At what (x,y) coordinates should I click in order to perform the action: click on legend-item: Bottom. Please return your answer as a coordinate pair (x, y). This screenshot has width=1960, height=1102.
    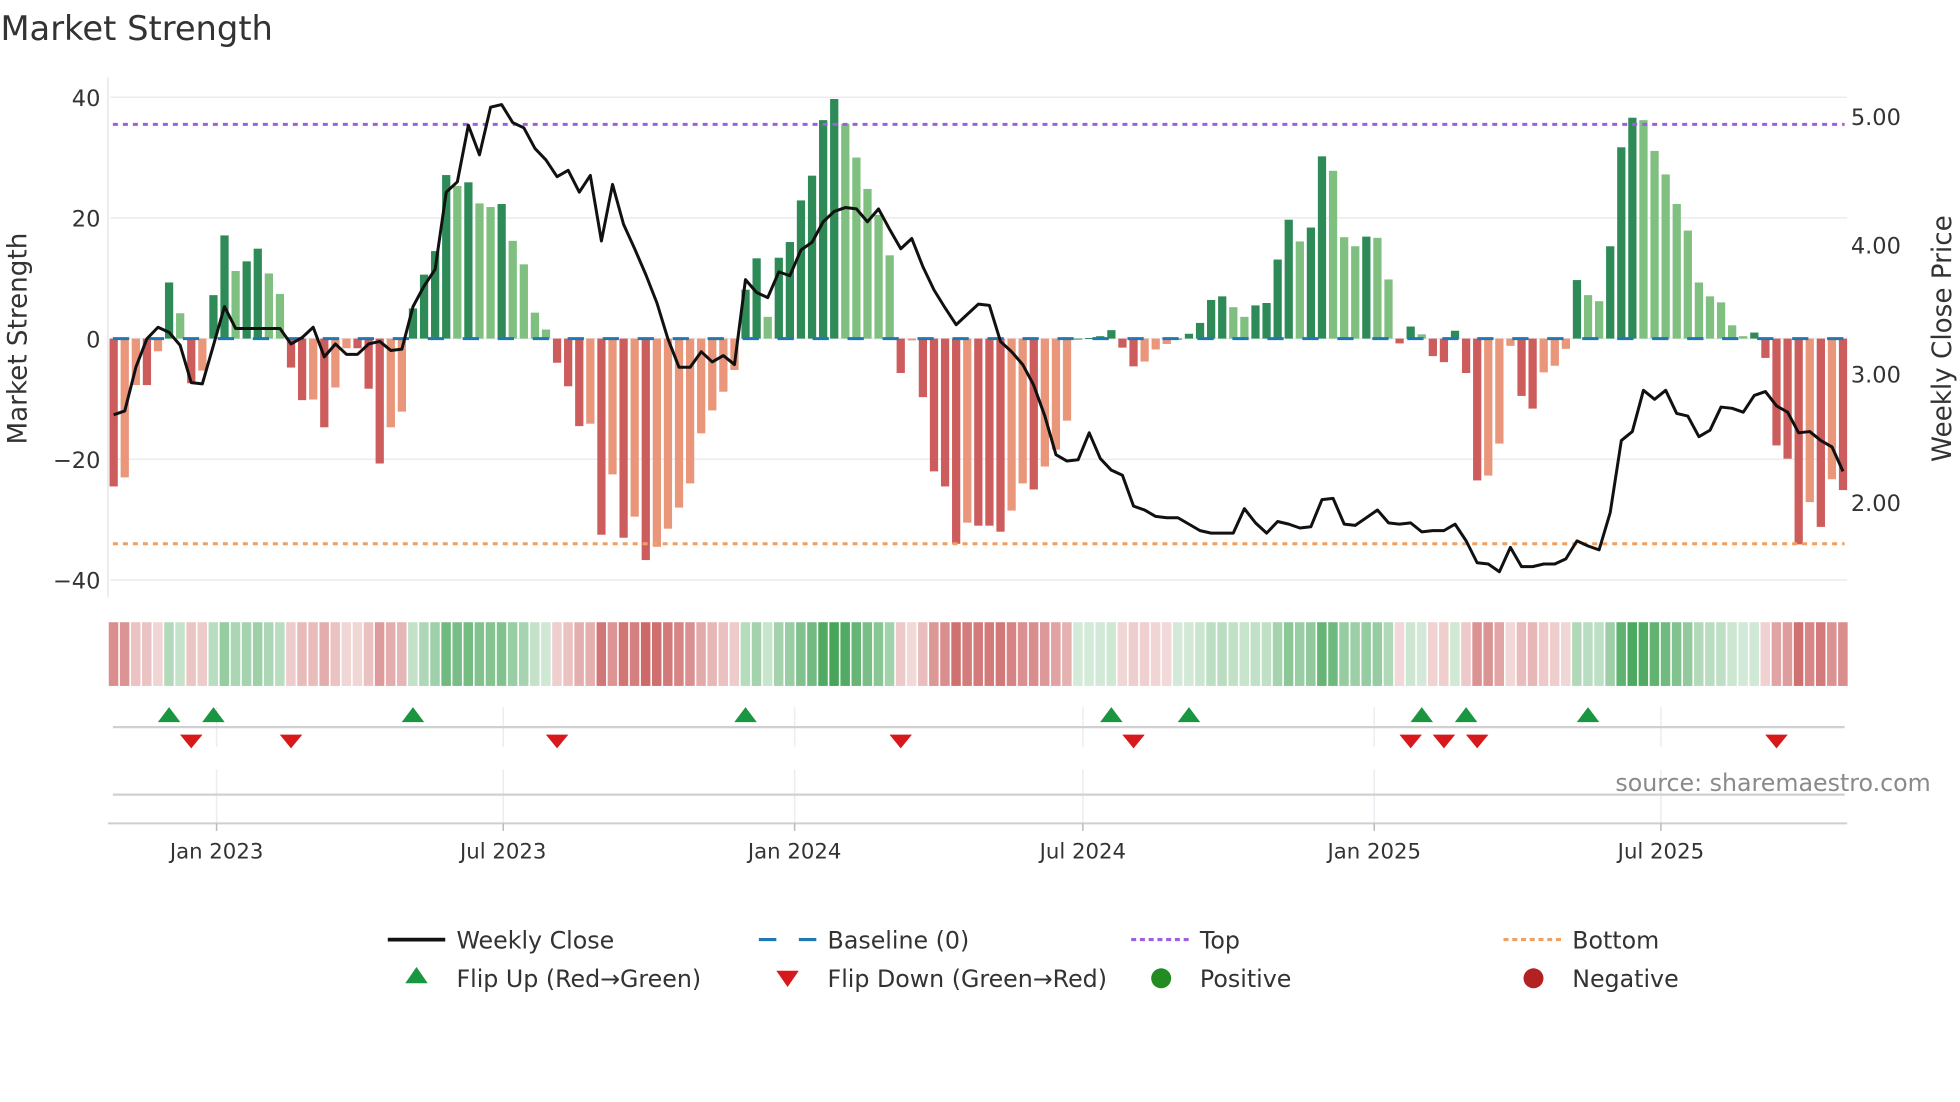
    Looking at the image, I should click on (1581, 940).